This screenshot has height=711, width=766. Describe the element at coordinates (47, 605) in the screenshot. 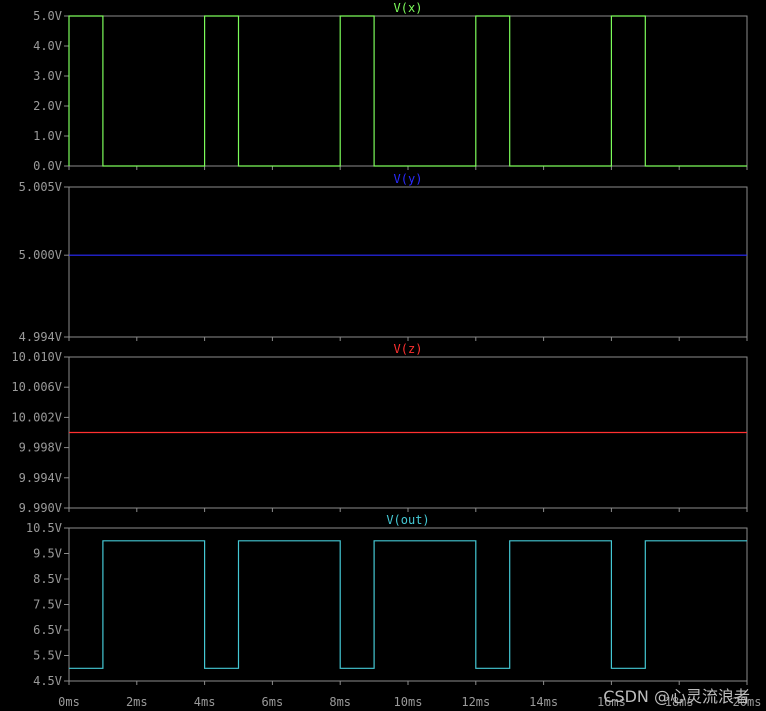

I see `y-tick-label: 7.5V` at that location.